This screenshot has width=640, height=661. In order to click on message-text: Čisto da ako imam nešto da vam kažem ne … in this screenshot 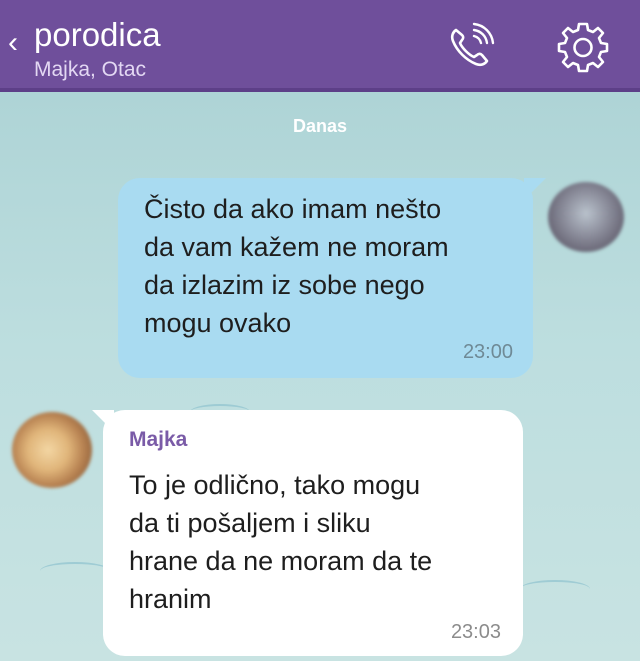, I will do `click(296, 266)`.